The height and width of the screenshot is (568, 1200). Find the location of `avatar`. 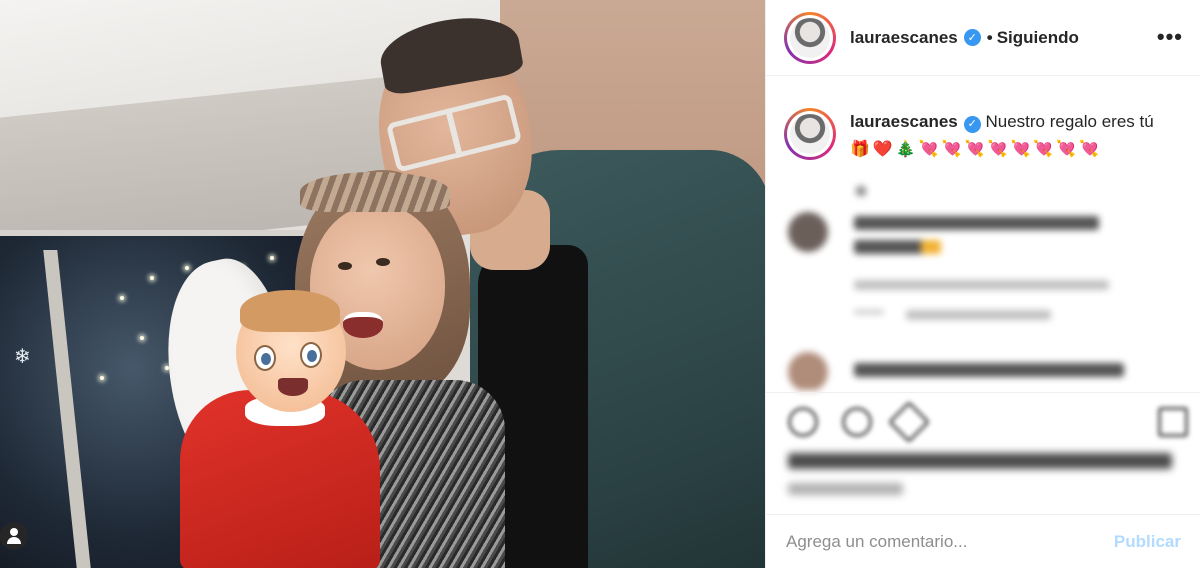

avatar is located at coordinates (810, 37).